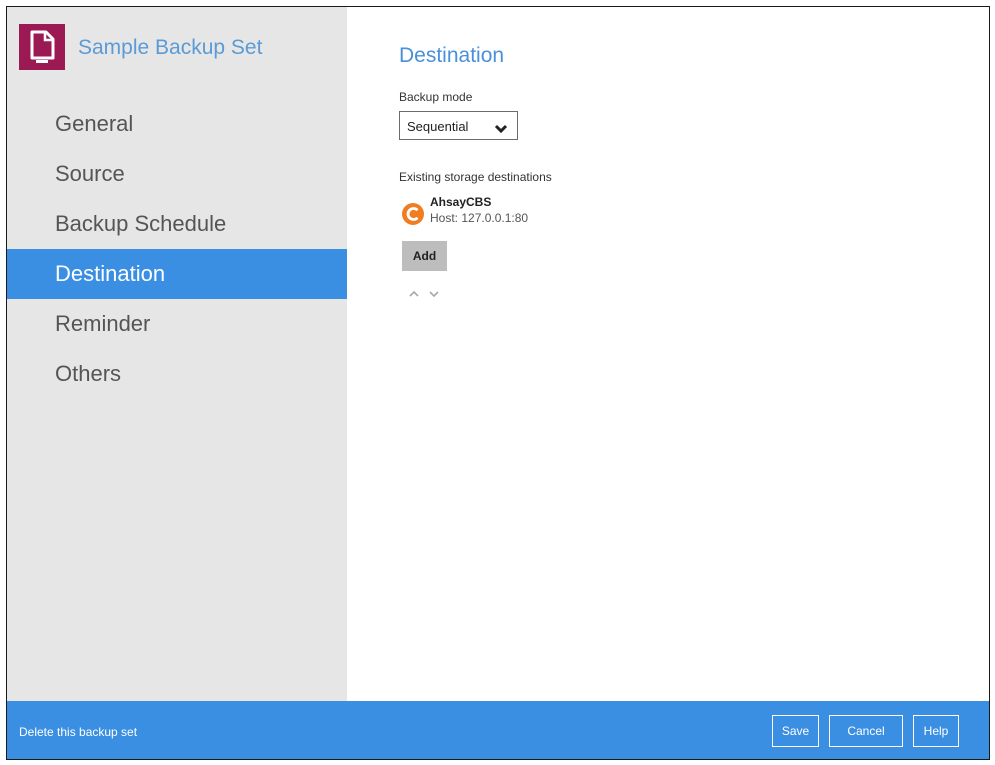 The width and height of the screenshot is (995, 765). I want to click on ahsay-cbs-logo-icon, so click(413, 214).